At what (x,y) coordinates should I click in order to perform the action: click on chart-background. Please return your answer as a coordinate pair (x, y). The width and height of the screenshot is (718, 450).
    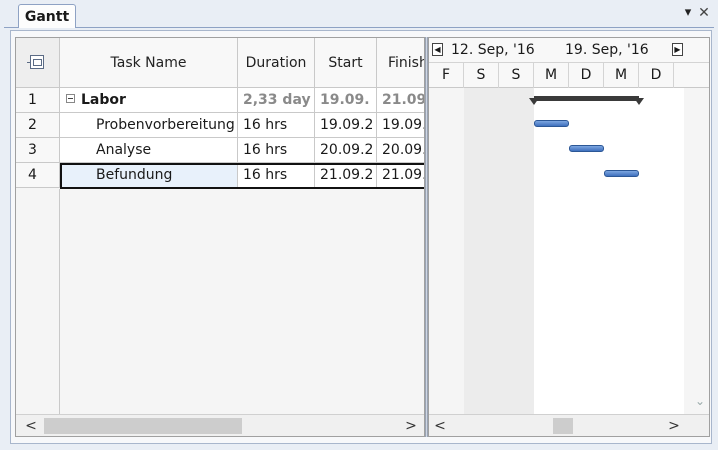
    Looking at the image, I should click on (446, 252).